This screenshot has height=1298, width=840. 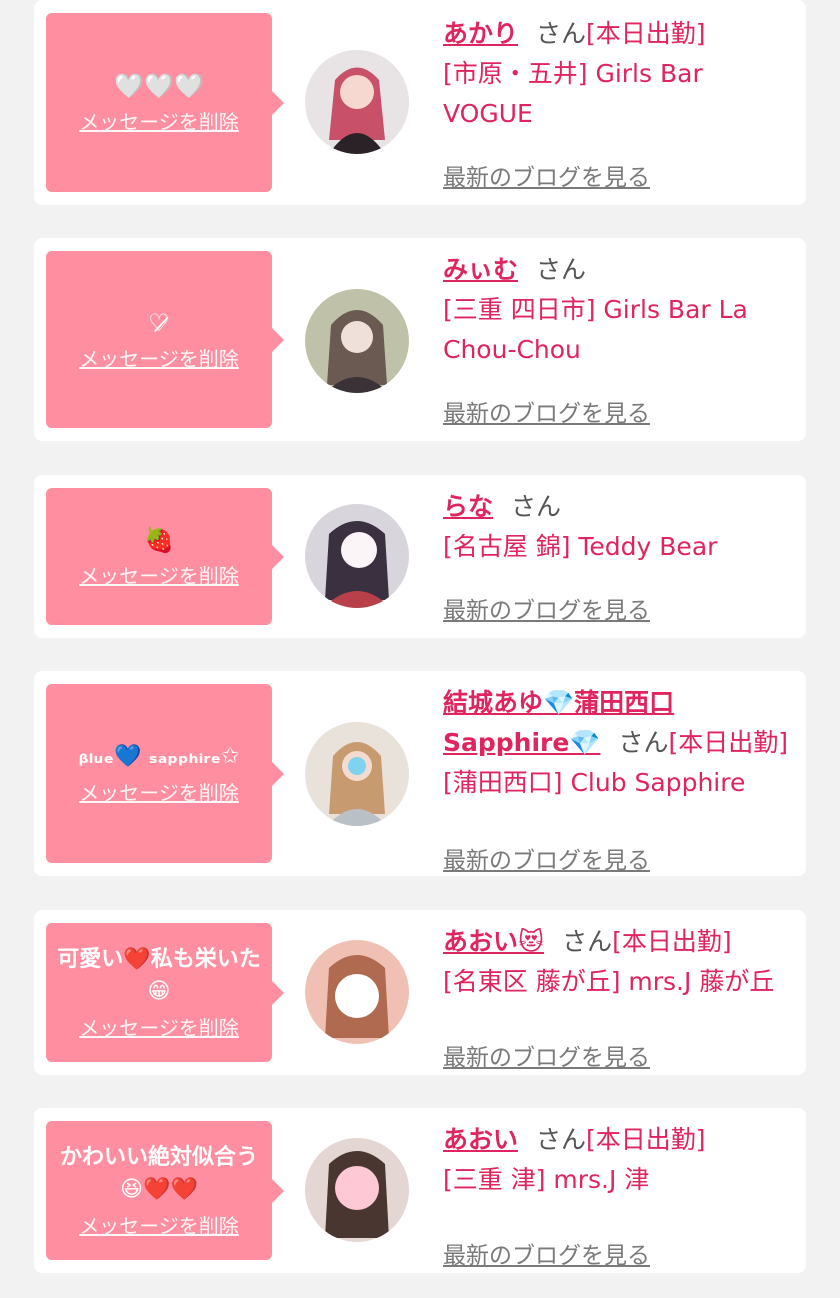 I want to click on message-bubble: ♡̷ メッセージを削除, so click(x=165, y=339).